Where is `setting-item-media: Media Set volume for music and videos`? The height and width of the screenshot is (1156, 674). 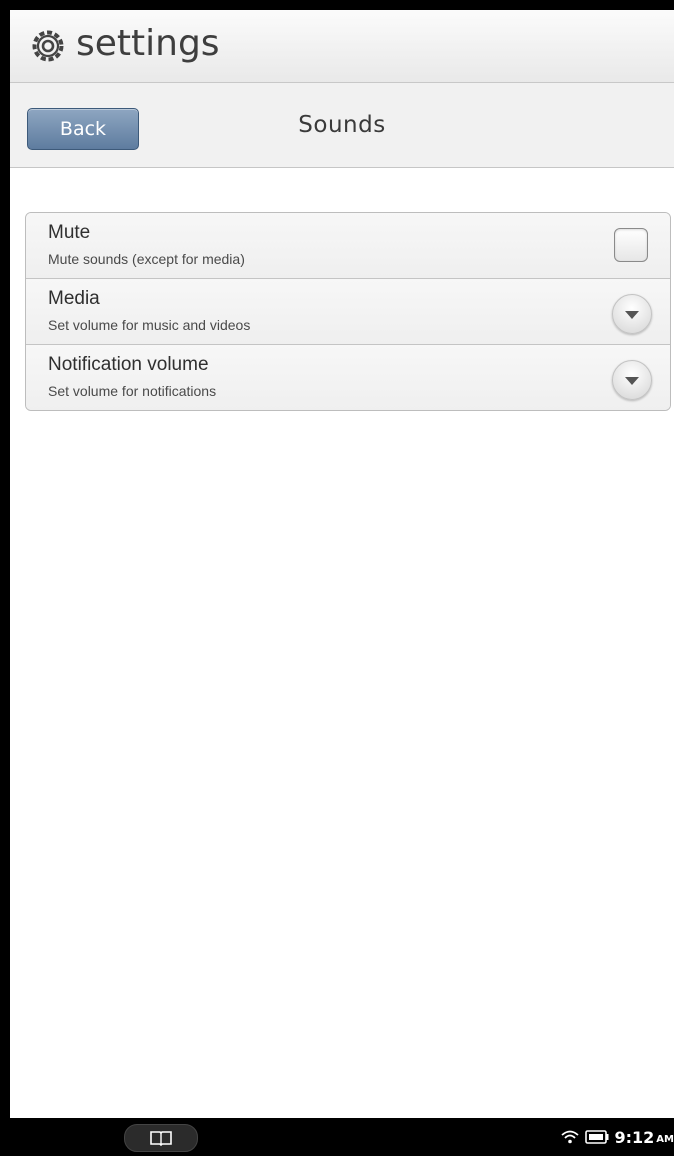
setting-item-media: Media Set volume for music and videos is located at coordinates (348, 312).